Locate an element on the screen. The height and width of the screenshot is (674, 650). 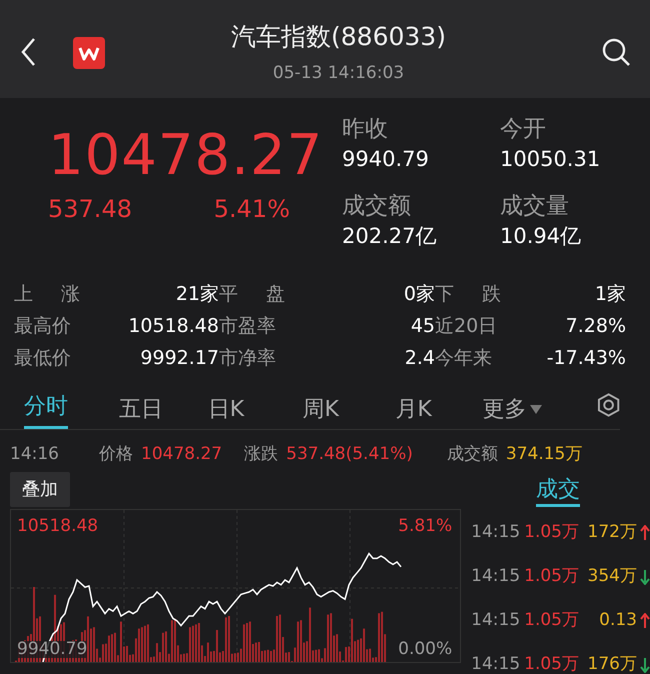
stat-label: 最低价 is located at coordinates (43, 358).